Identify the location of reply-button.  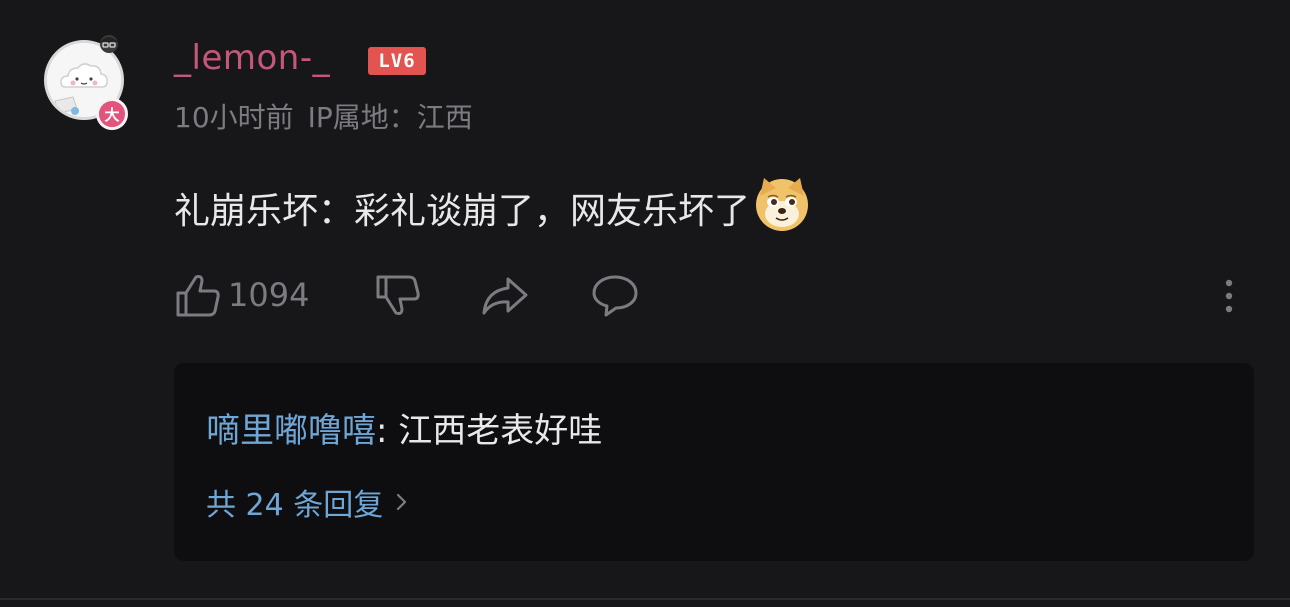
(615, 295).